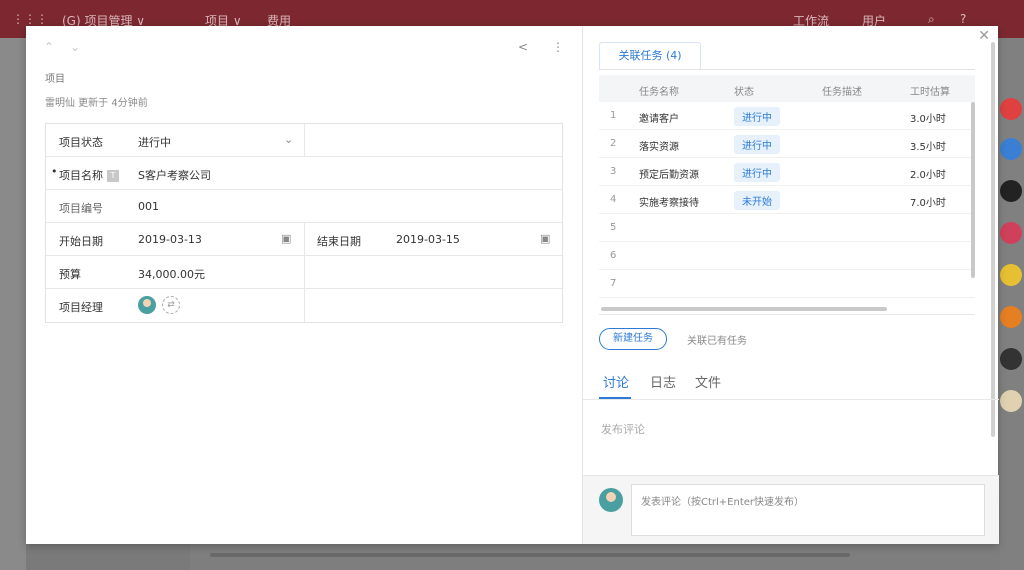  What do you see at coordinates (339, 241) in the screenshot?
I see `end-date-label: 结束日期` at bounding box center [339, 241].